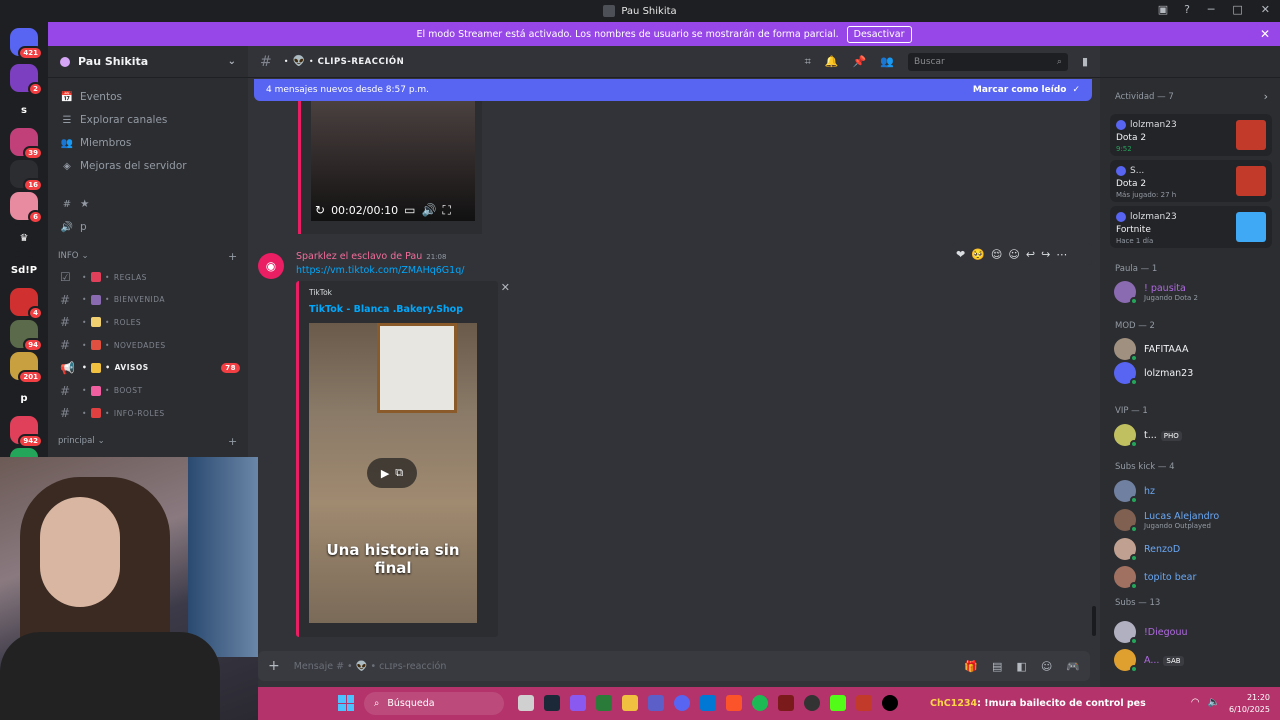  What do you see at coordinates (1249, 704) in the screenshot?
I see `clock: 21:20 6/10/2025` at bounding box center [1249, 704].